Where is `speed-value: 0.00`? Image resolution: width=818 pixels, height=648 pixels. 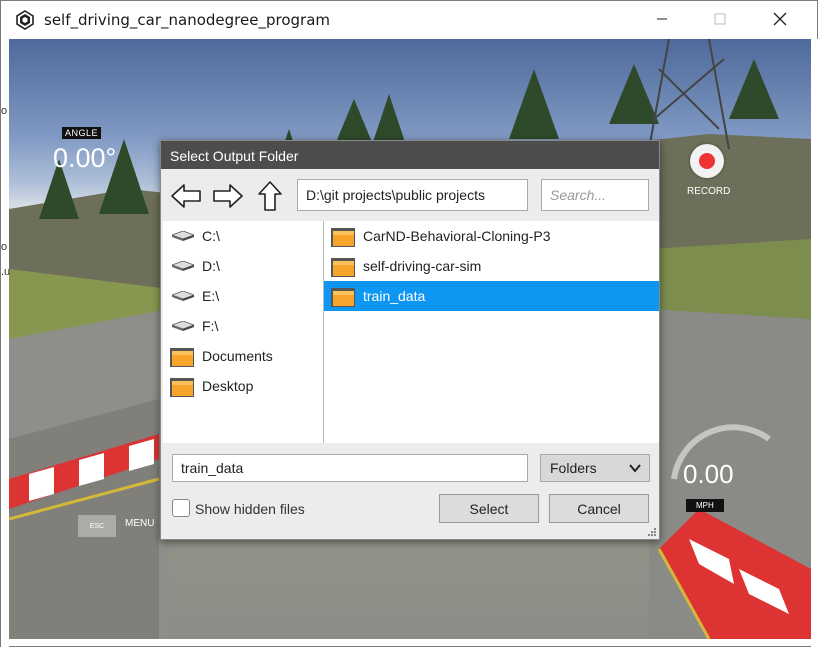
speed-value: 0.00 is located at coordinates (708, 474).